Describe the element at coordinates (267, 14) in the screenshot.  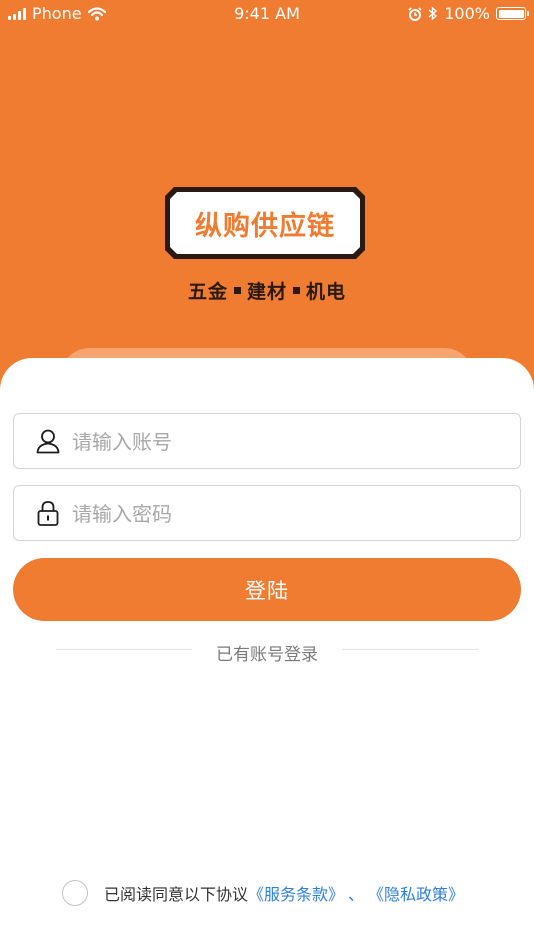
I see `status-bar: Phone 9:41 AM 100%` at that location.